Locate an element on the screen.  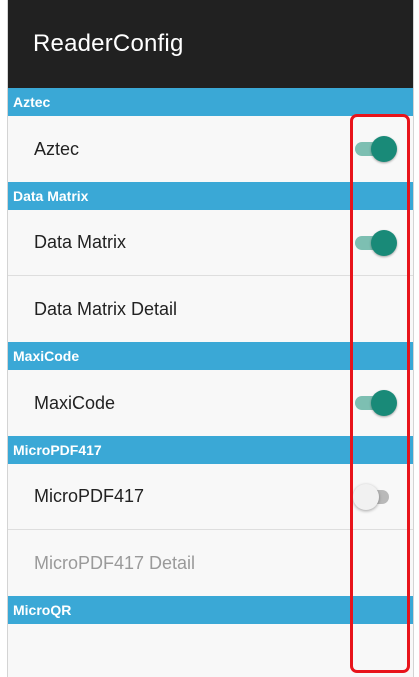
setting-label: Aztec is located at coordinates (57, 148).